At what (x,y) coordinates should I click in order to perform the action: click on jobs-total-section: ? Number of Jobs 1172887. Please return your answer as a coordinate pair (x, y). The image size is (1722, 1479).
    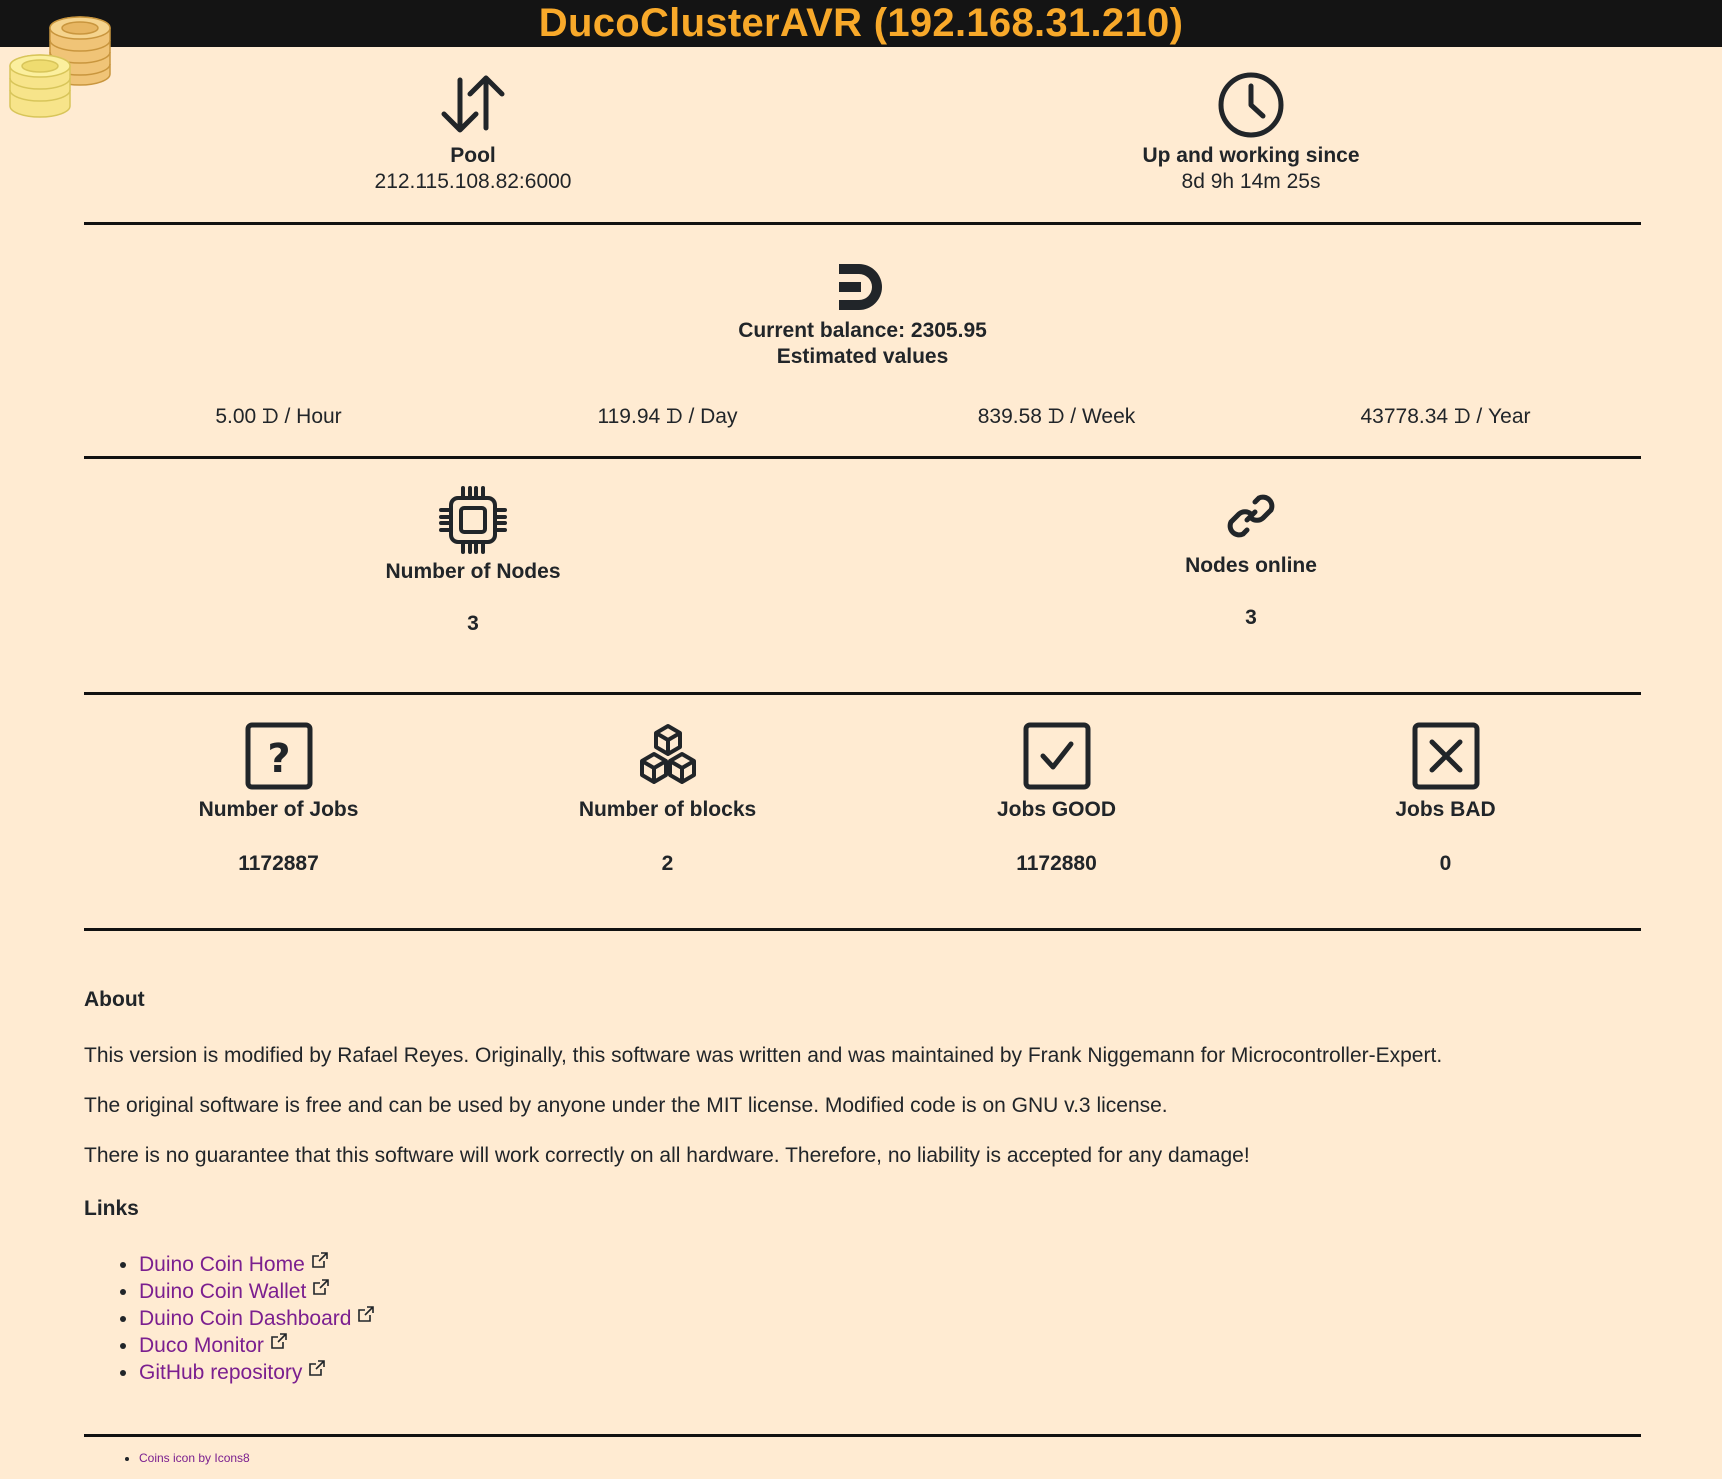
    Looking at the image, I should click on (278, 799).